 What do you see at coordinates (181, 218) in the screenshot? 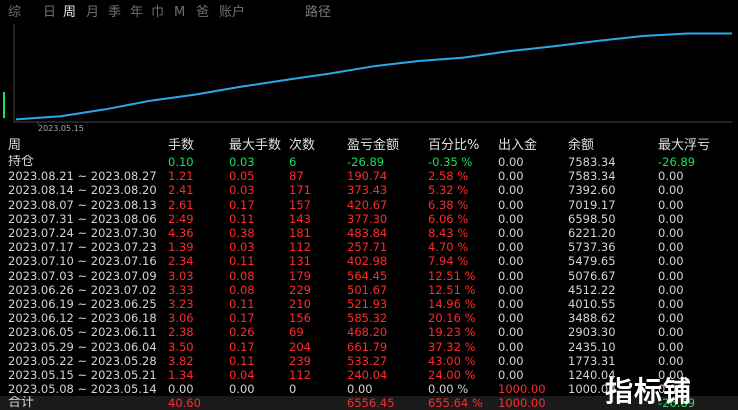
I see `row-lots: 2.49` at bounding box center [181, 218].